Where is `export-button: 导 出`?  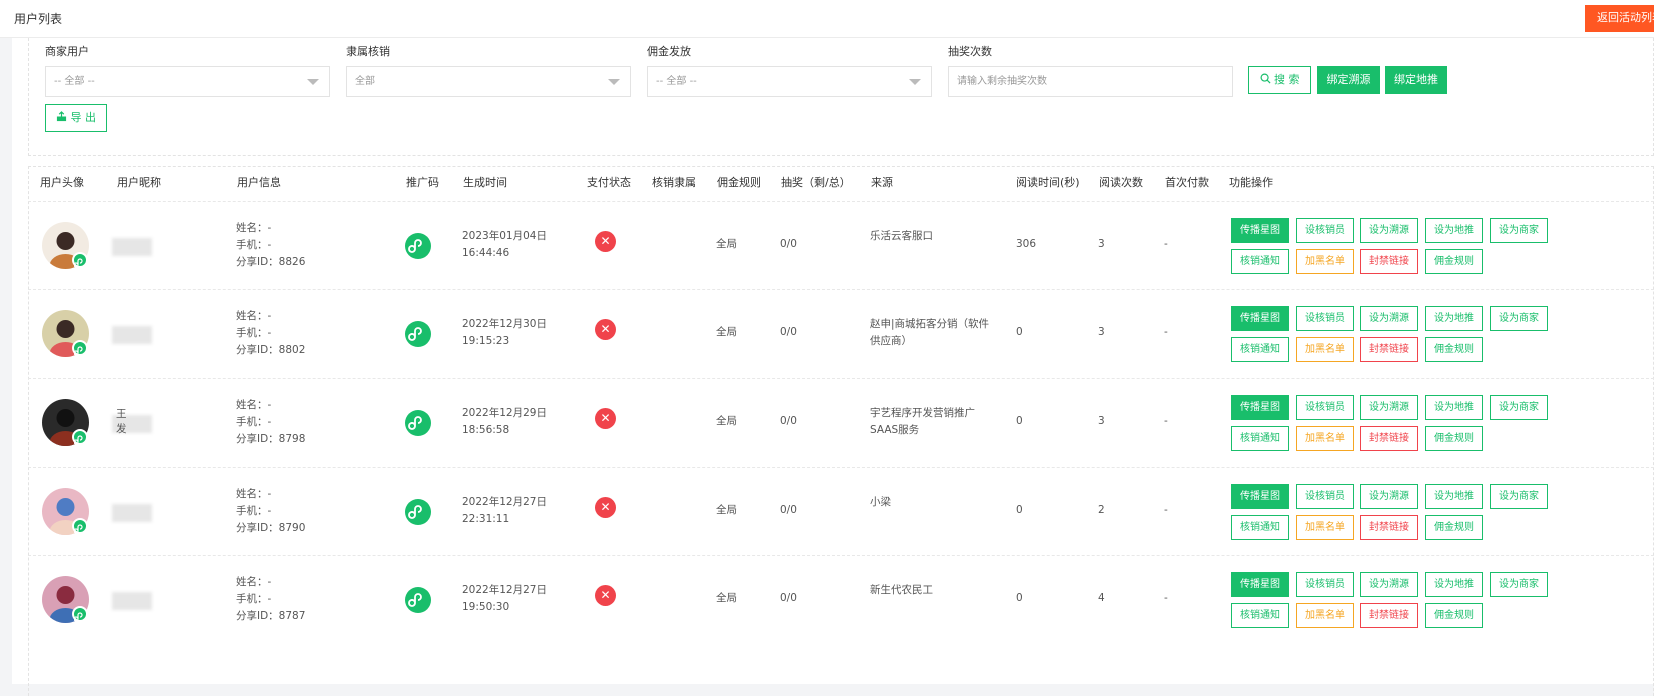
export-button: 导 出 is located at coordinates (76, 118).